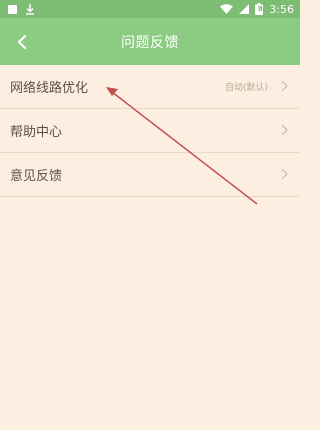  What do you see at coordinates (150, 9) in the screenshot?
I see `status-bar: 8 3:56` at bounding box center [150, 9].